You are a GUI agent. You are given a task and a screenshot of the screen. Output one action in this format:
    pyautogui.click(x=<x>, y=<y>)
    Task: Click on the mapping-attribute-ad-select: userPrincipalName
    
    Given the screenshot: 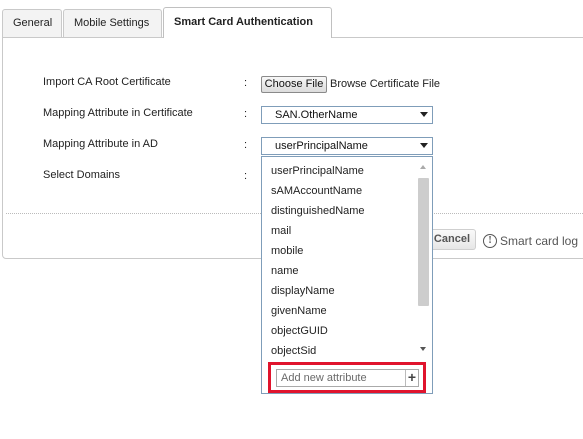 What is the action you would take?
    pyautogui.click(x=347, y=146)
    